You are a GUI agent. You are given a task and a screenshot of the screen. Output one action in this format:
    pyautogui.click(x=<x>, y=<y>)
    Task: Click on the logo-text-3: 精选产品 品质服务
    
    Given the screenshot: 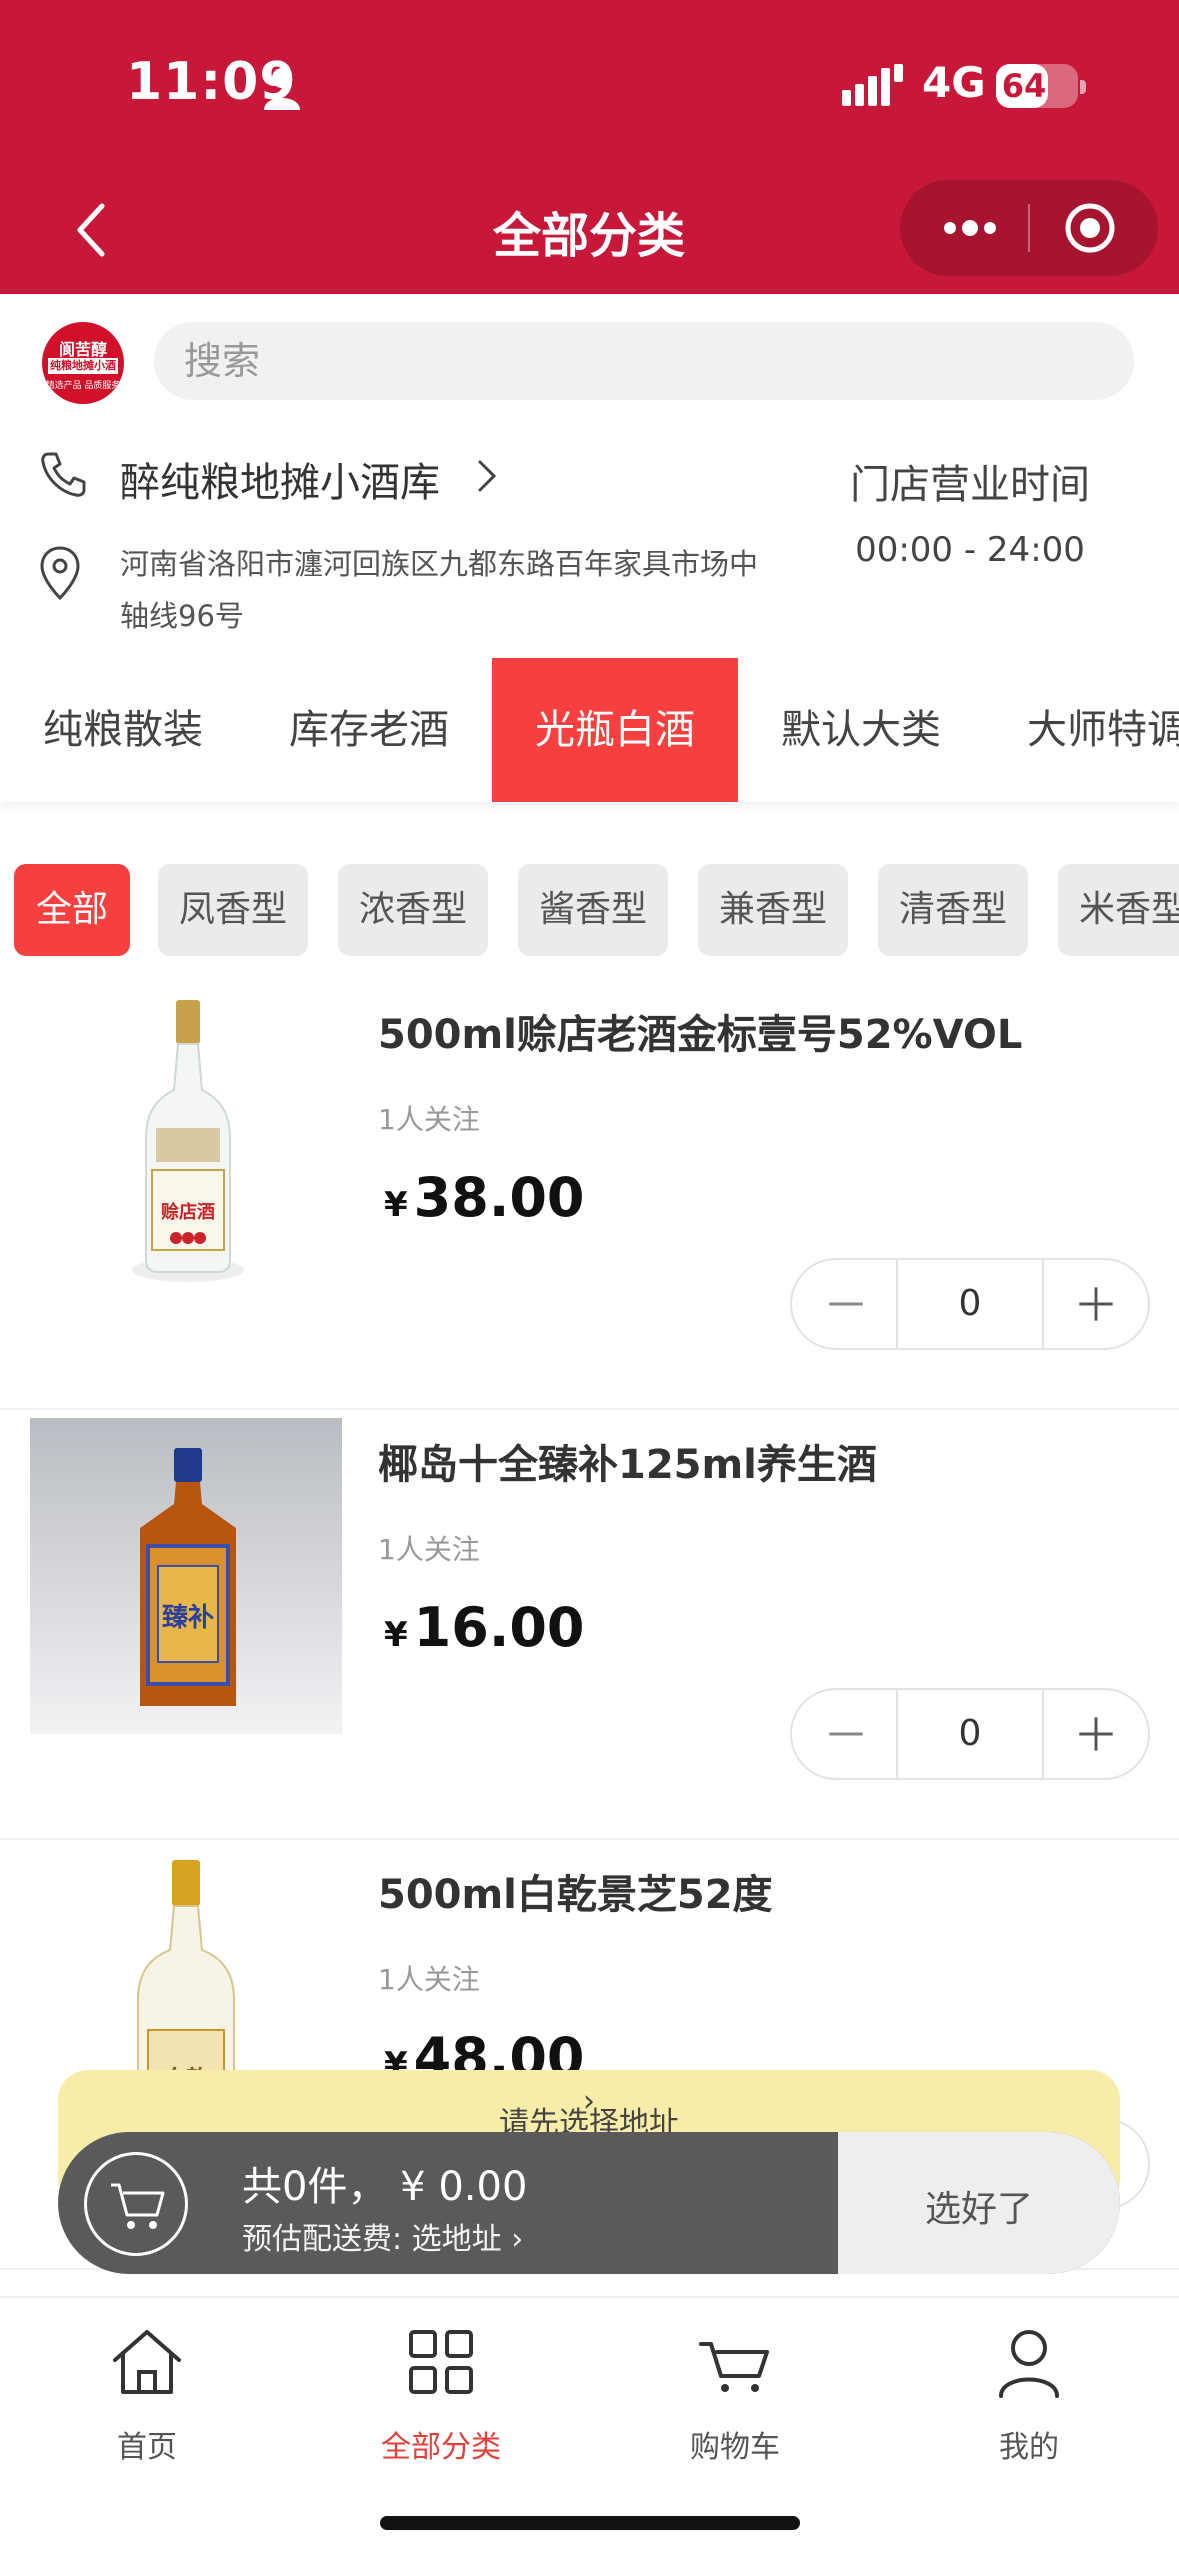 What is the action you would take?
    pyautogui.click(x=83, y=386)
    